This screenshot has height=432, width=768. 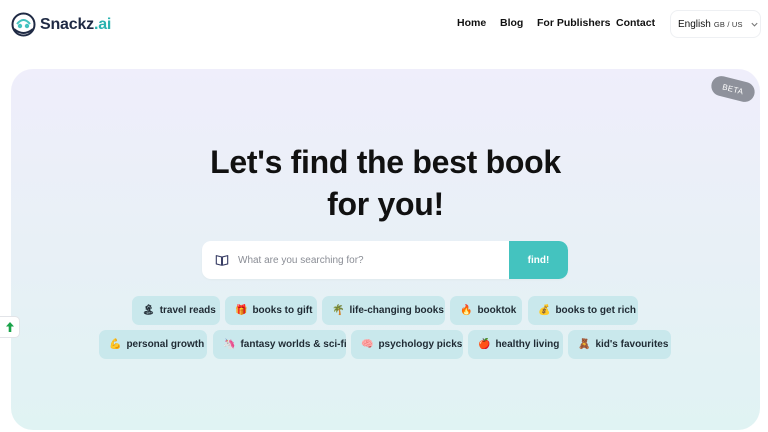 What do you see at coordinates (165, 344) in the screenshot?
I see `chip-label: personal growth` at bounding box center [165, 344].